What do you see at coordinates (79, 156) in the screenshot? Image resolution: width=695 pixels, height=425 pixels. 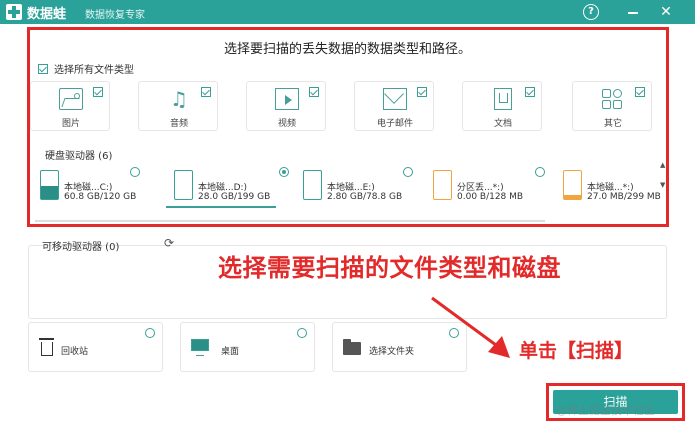 I see `drives-label: 硬盘驱动器 (6)` at bounding box center [79, 156].